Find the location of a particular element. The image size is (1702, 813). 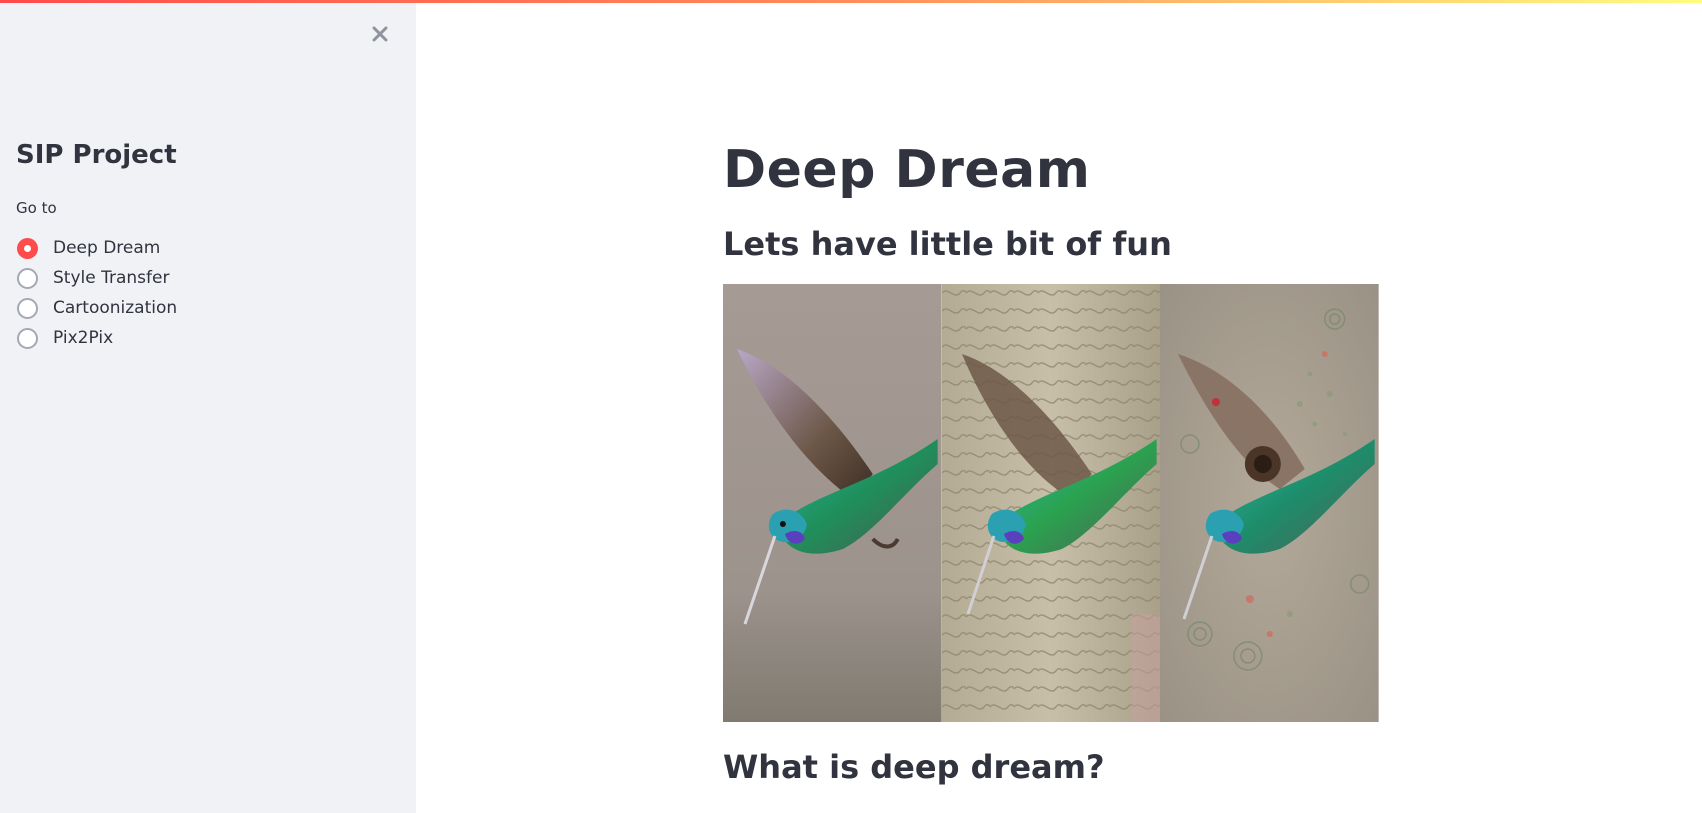

radio-option-deep-dream: Deep Dream is located at coordinates (97, 248).